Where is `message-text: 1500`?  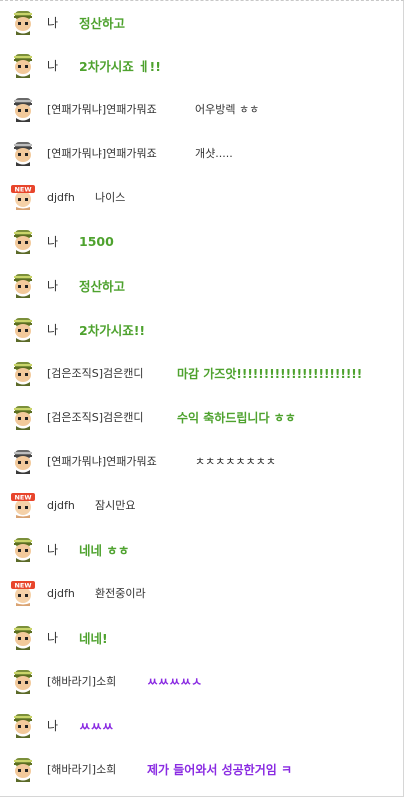 message-text: 1500 is located at coordinates (96, 241).